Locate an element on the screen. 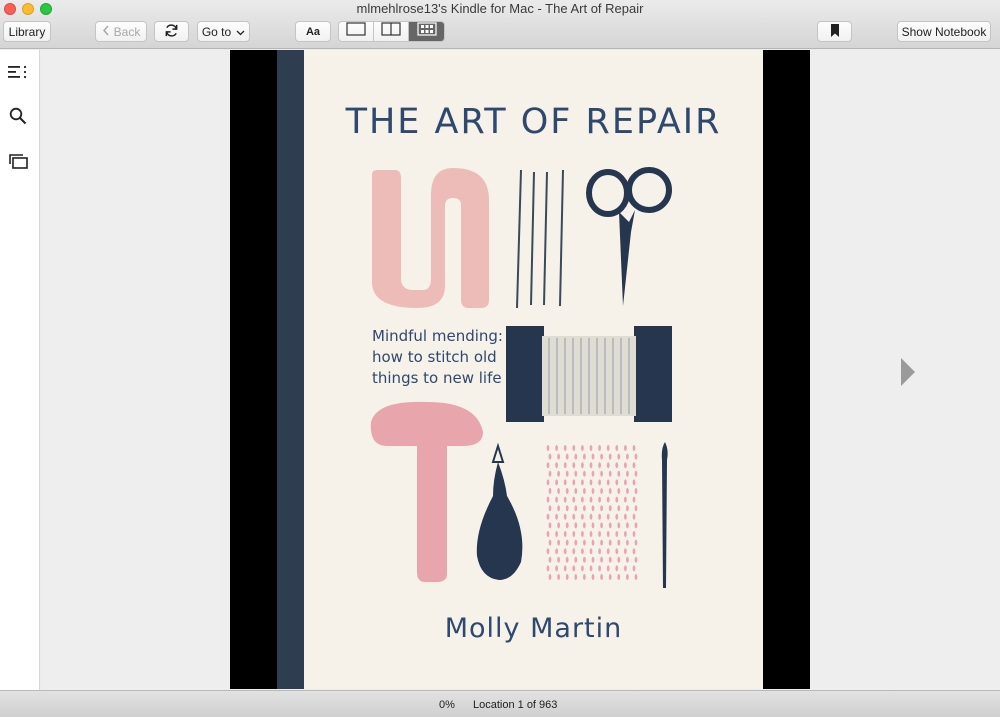 The height and width of the screenshot is (717, 1000). next-page-arrow-icon is located at coordinates (908, 372).